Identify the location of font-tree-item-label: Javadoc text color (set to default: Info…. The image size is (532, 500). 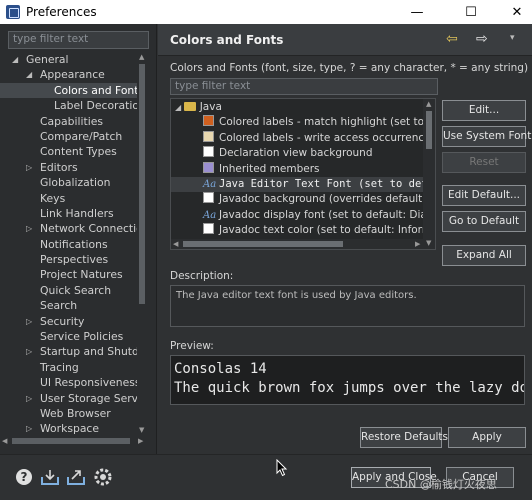
(327, 230).